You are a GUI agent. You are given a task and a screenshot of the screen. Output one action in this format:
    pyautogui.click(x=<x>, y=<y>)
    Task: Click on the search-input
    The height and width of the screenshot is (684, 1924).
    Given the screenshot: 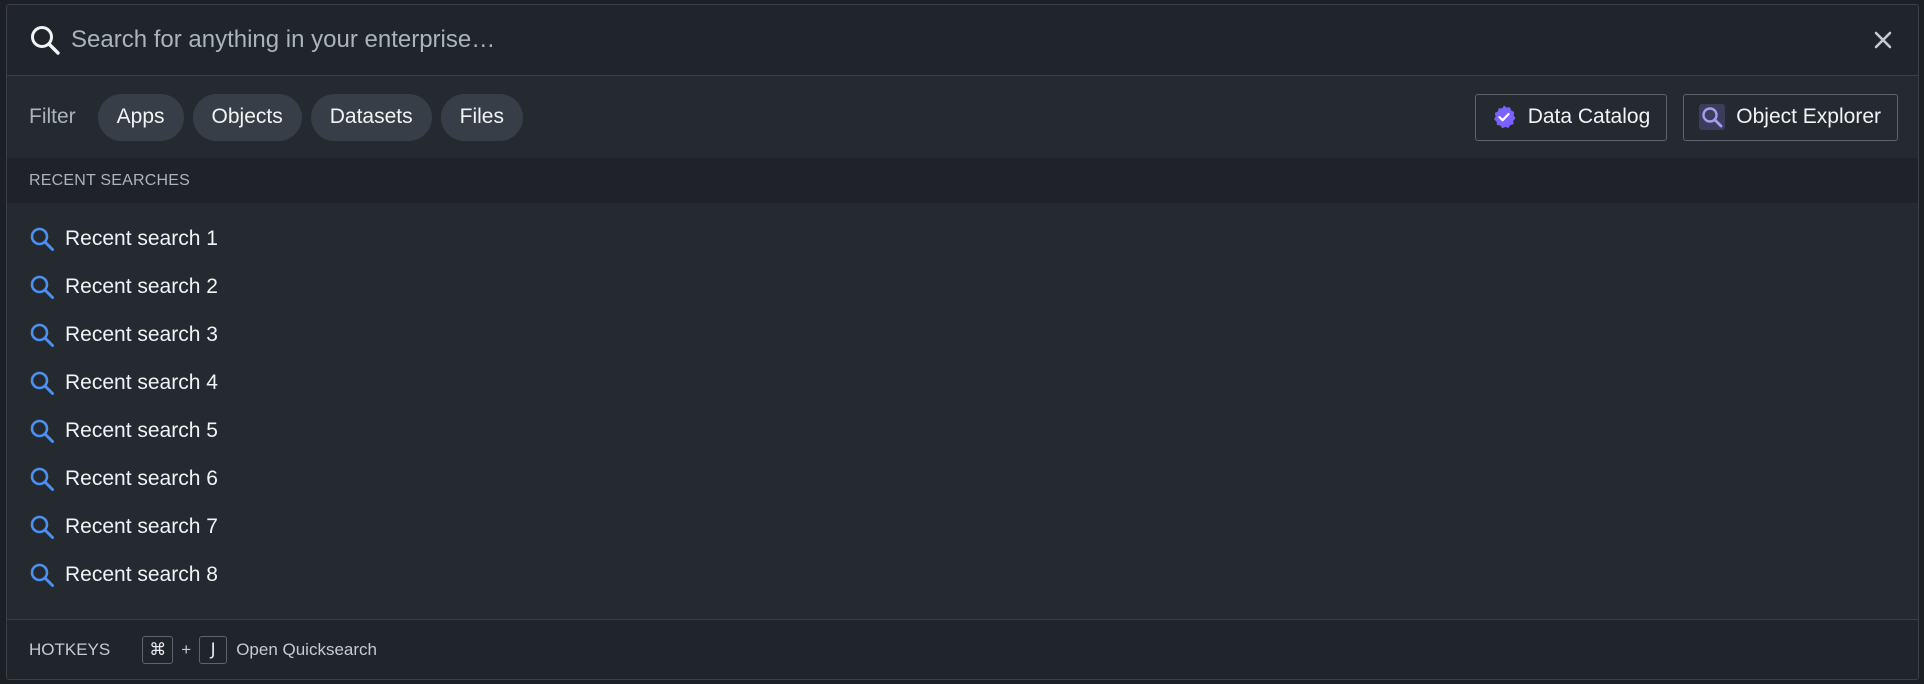 What is the action you would take?
    pyautogui.click(x=968, y=40)
    